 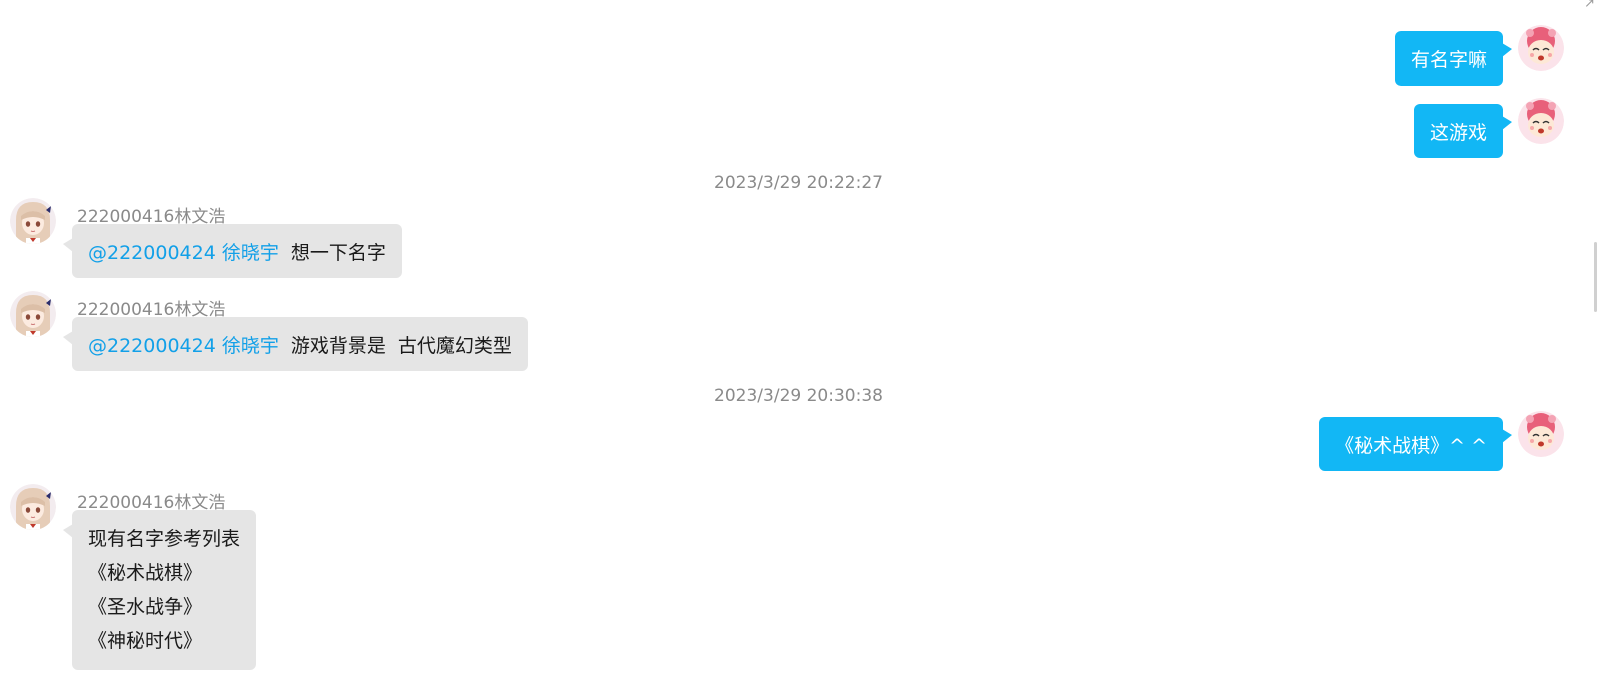 I want to click on message-bubble-other: @222000424 徐晓宇 游戏背景是 古代魔幻类型, so click(x=295, y=344).